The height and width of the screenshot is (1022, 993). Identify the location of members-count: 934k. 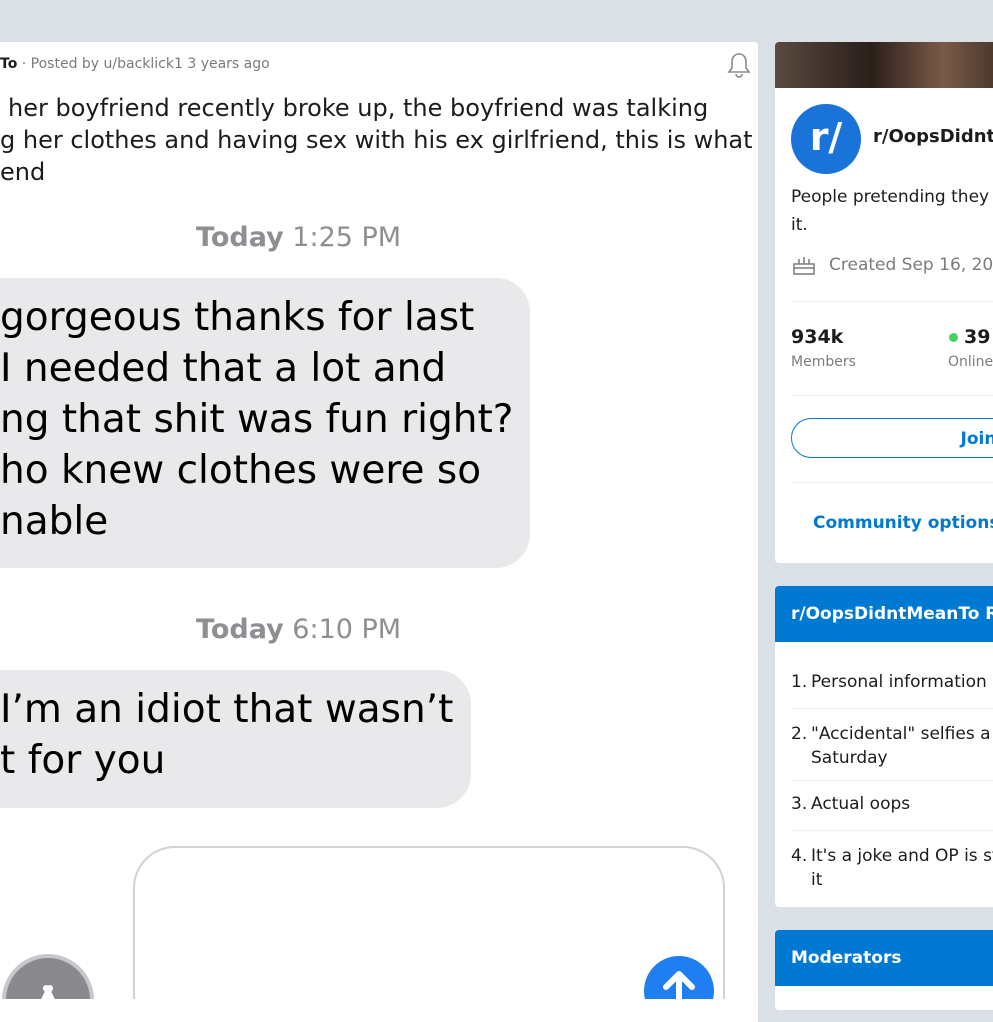
(817, 337).